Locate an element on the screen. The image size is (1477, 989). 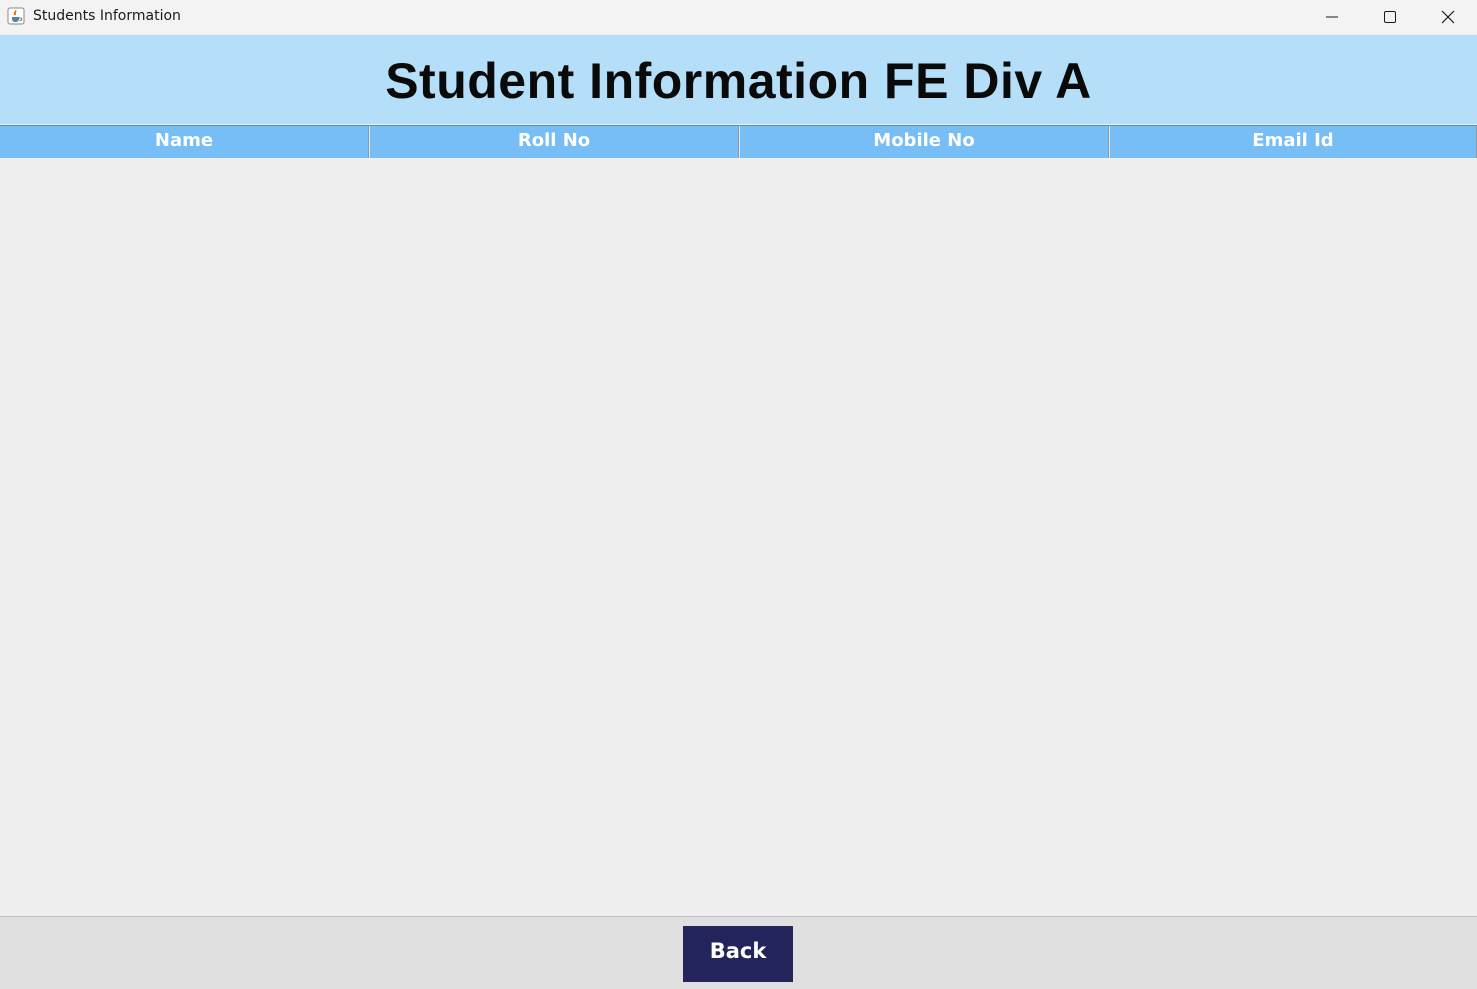
column-header-name: Name is located at coordinates (184, 142).